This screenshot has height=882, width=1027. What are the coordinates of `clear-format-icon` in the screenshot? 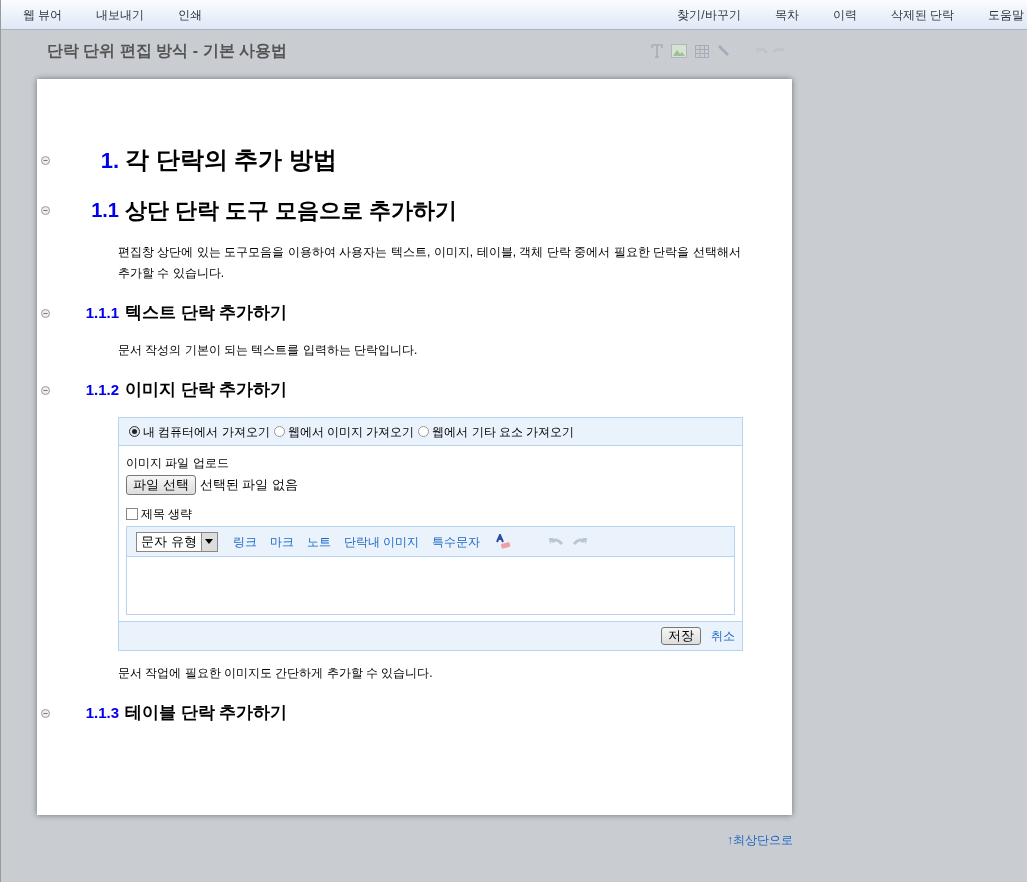 It's located at (502, 541).